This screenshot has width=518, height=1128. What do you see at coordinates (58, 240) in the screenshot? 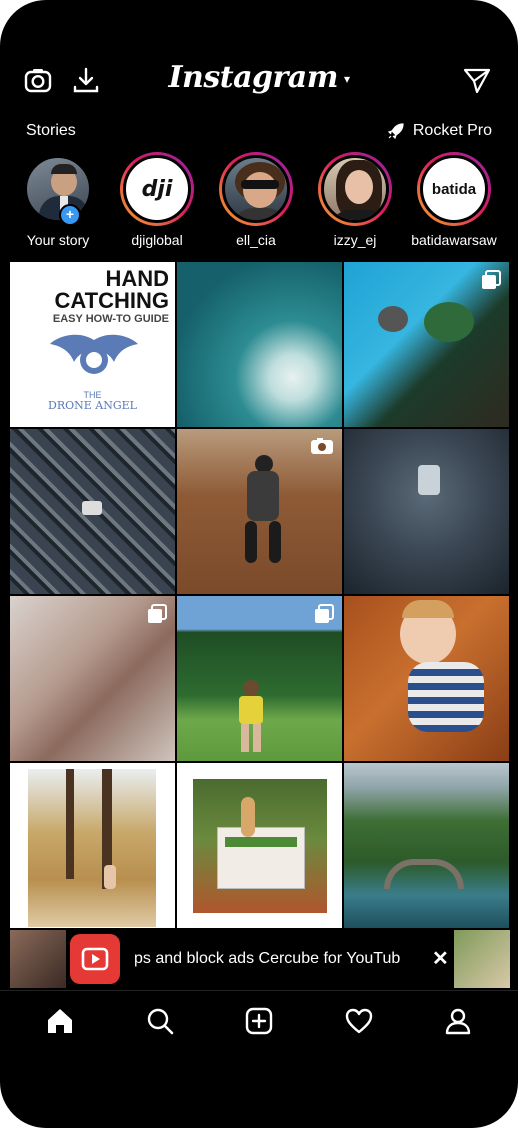
I see `story-label: Your story` at bounding box center [58, 240].